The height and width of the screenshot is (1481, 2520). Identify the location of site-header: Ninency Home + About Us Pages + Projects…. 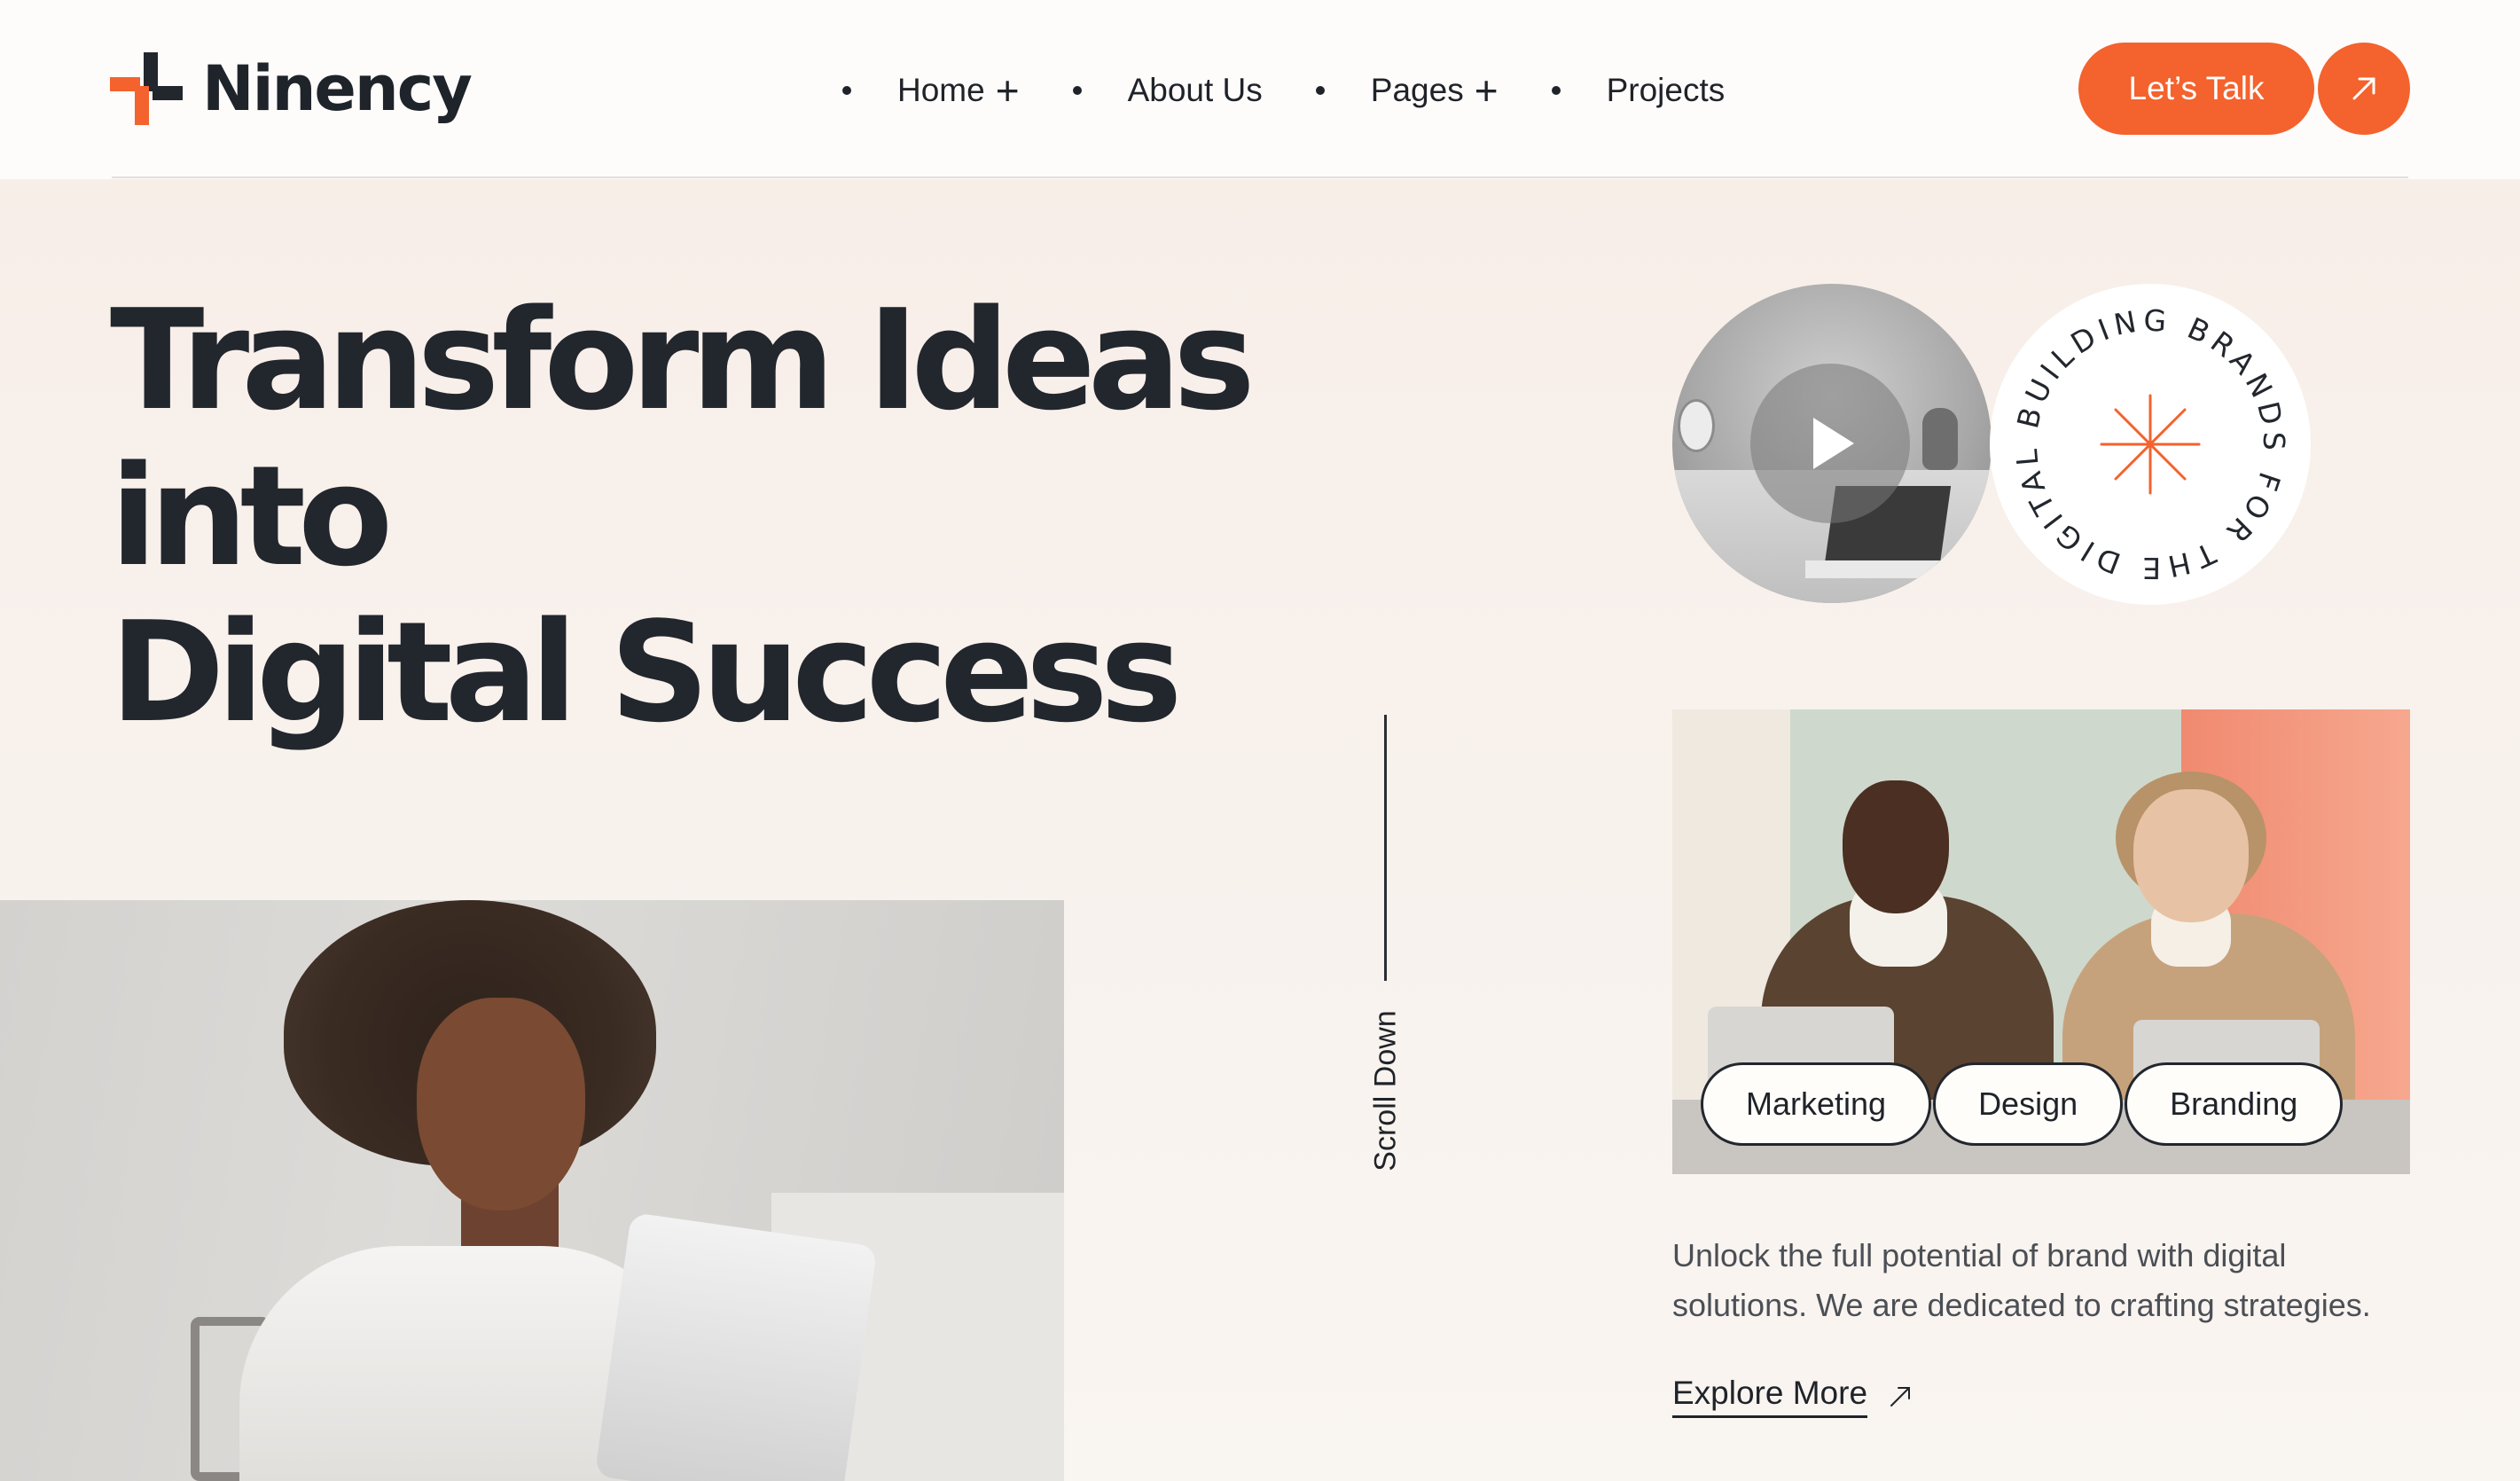
(1260, 89).